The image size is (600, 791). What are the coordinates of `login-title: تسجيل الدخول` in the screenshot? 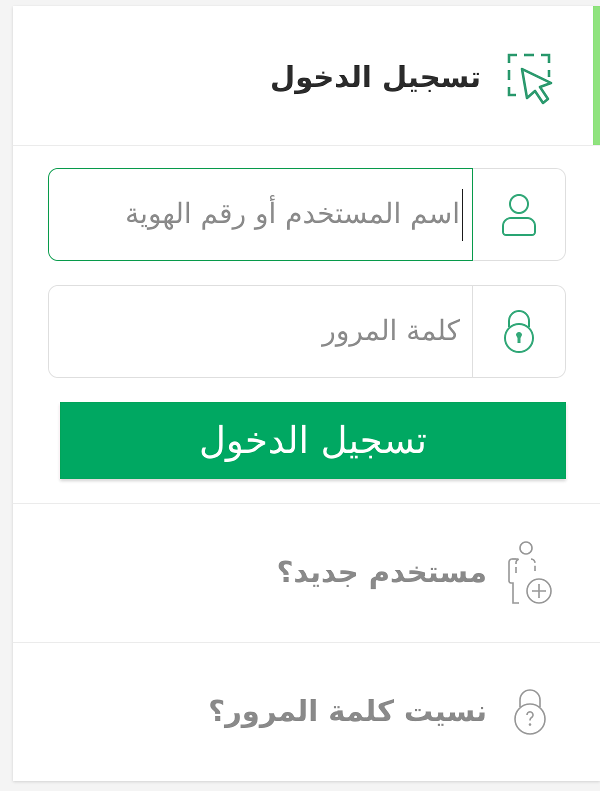 It's located at (375, 77).